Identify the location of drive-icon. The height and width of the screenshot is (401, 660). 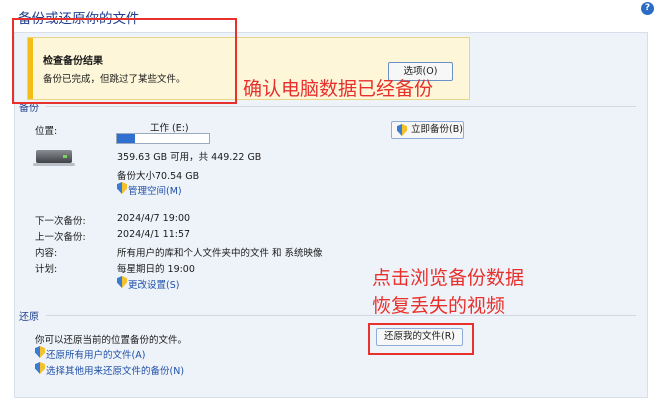
(54, 156).